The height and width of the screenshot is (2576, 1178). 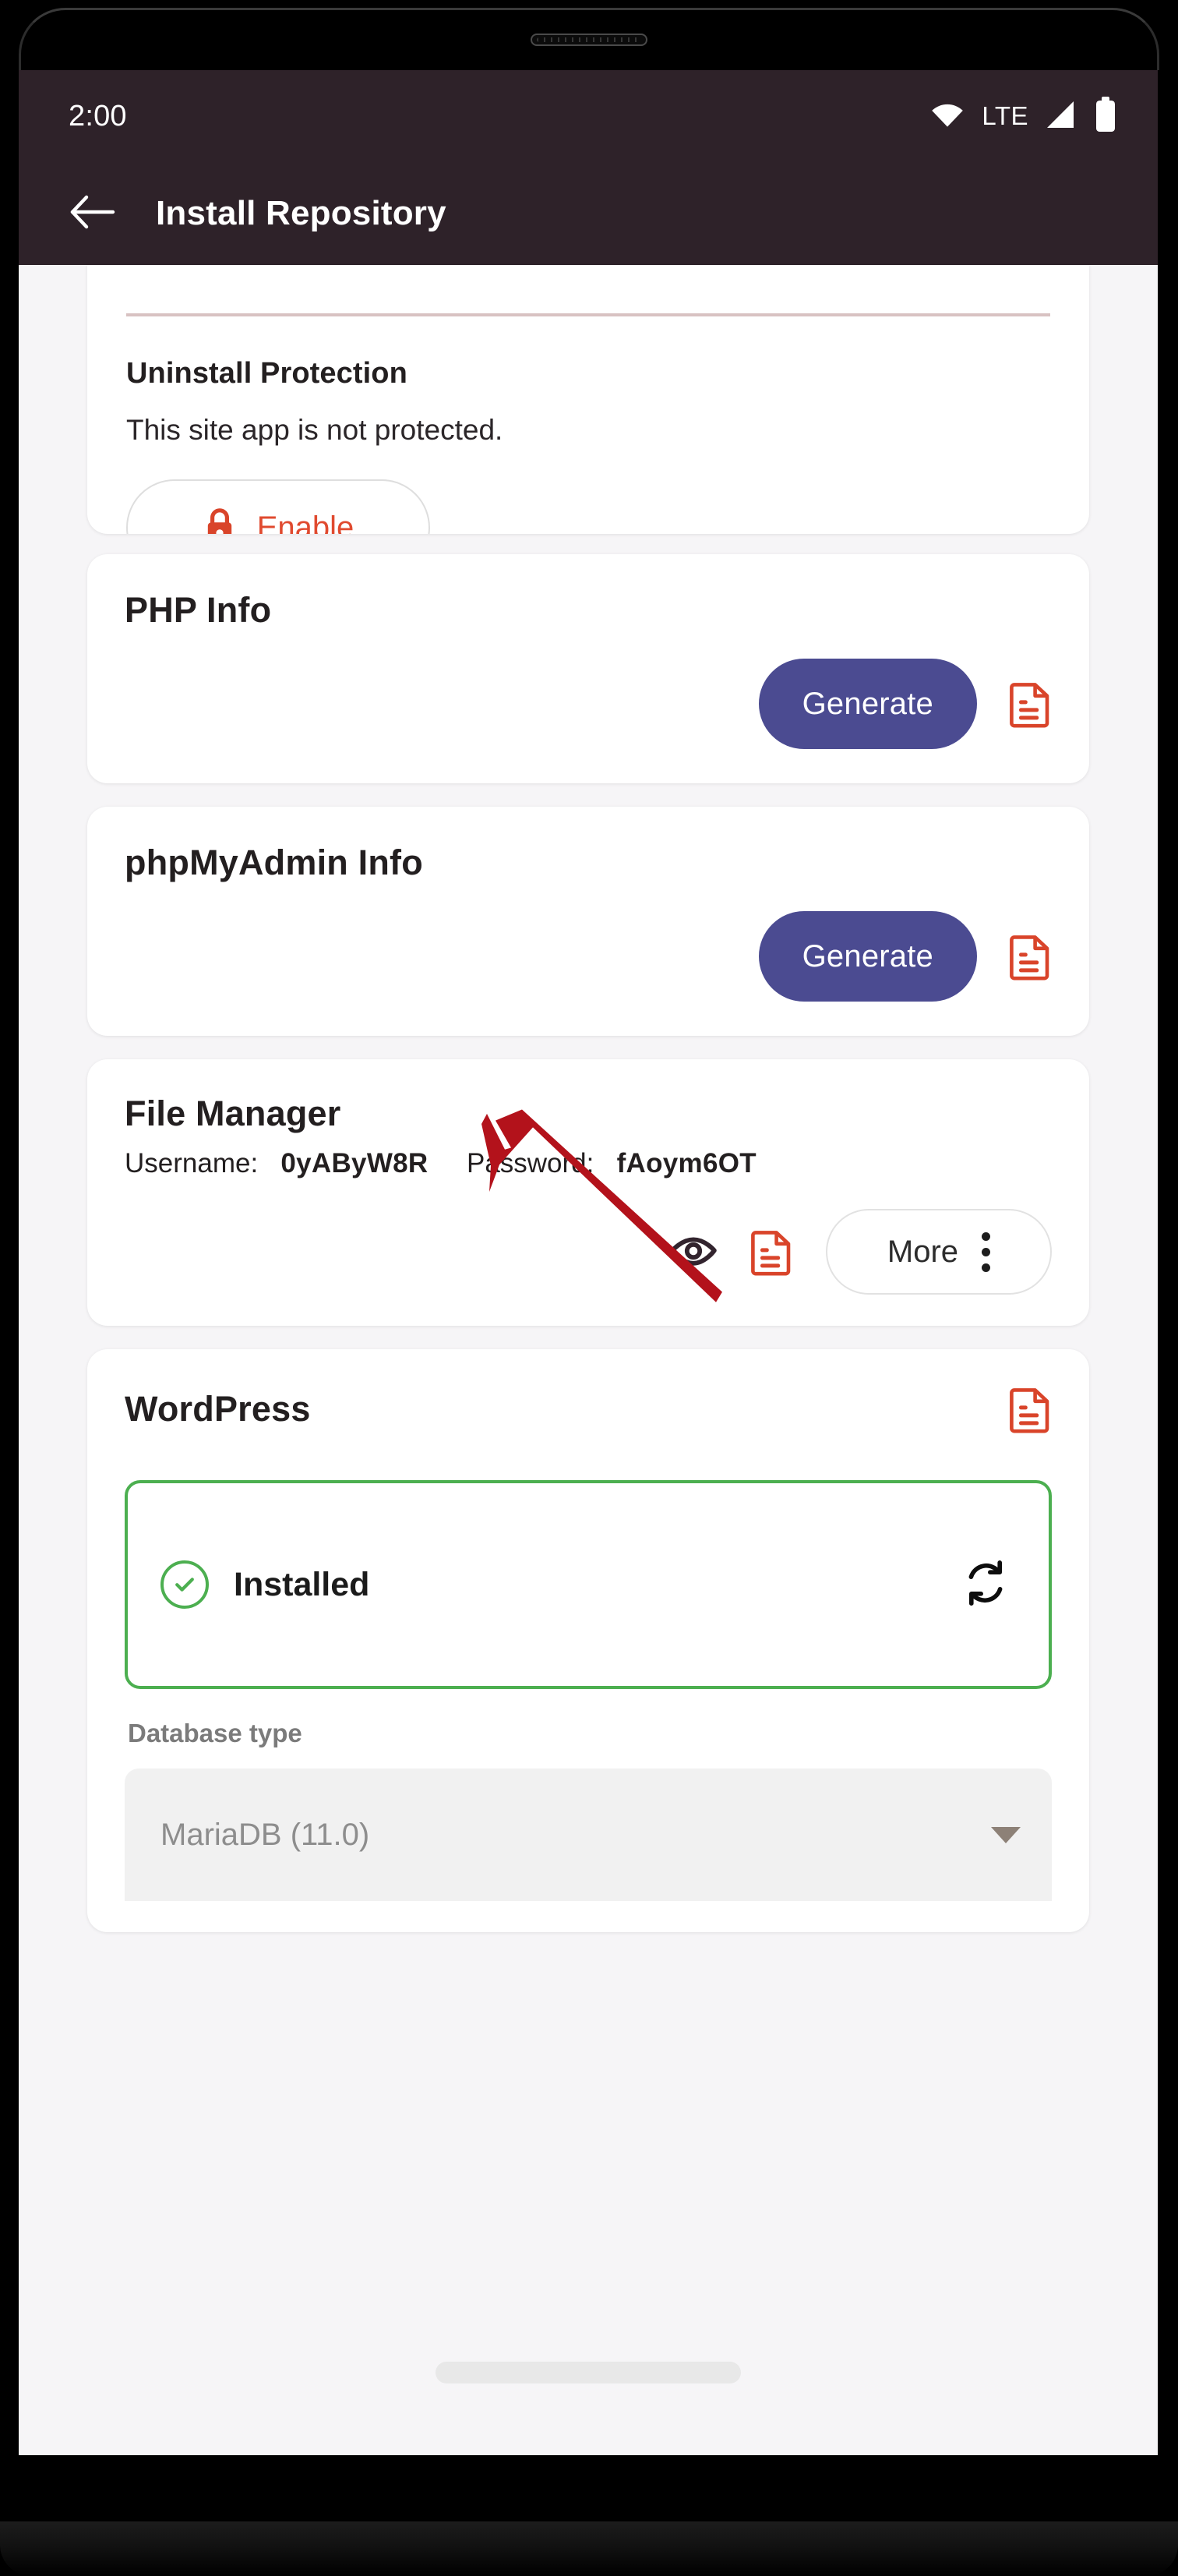 I want to click on home-indicator, so click(x=588, y=2372).